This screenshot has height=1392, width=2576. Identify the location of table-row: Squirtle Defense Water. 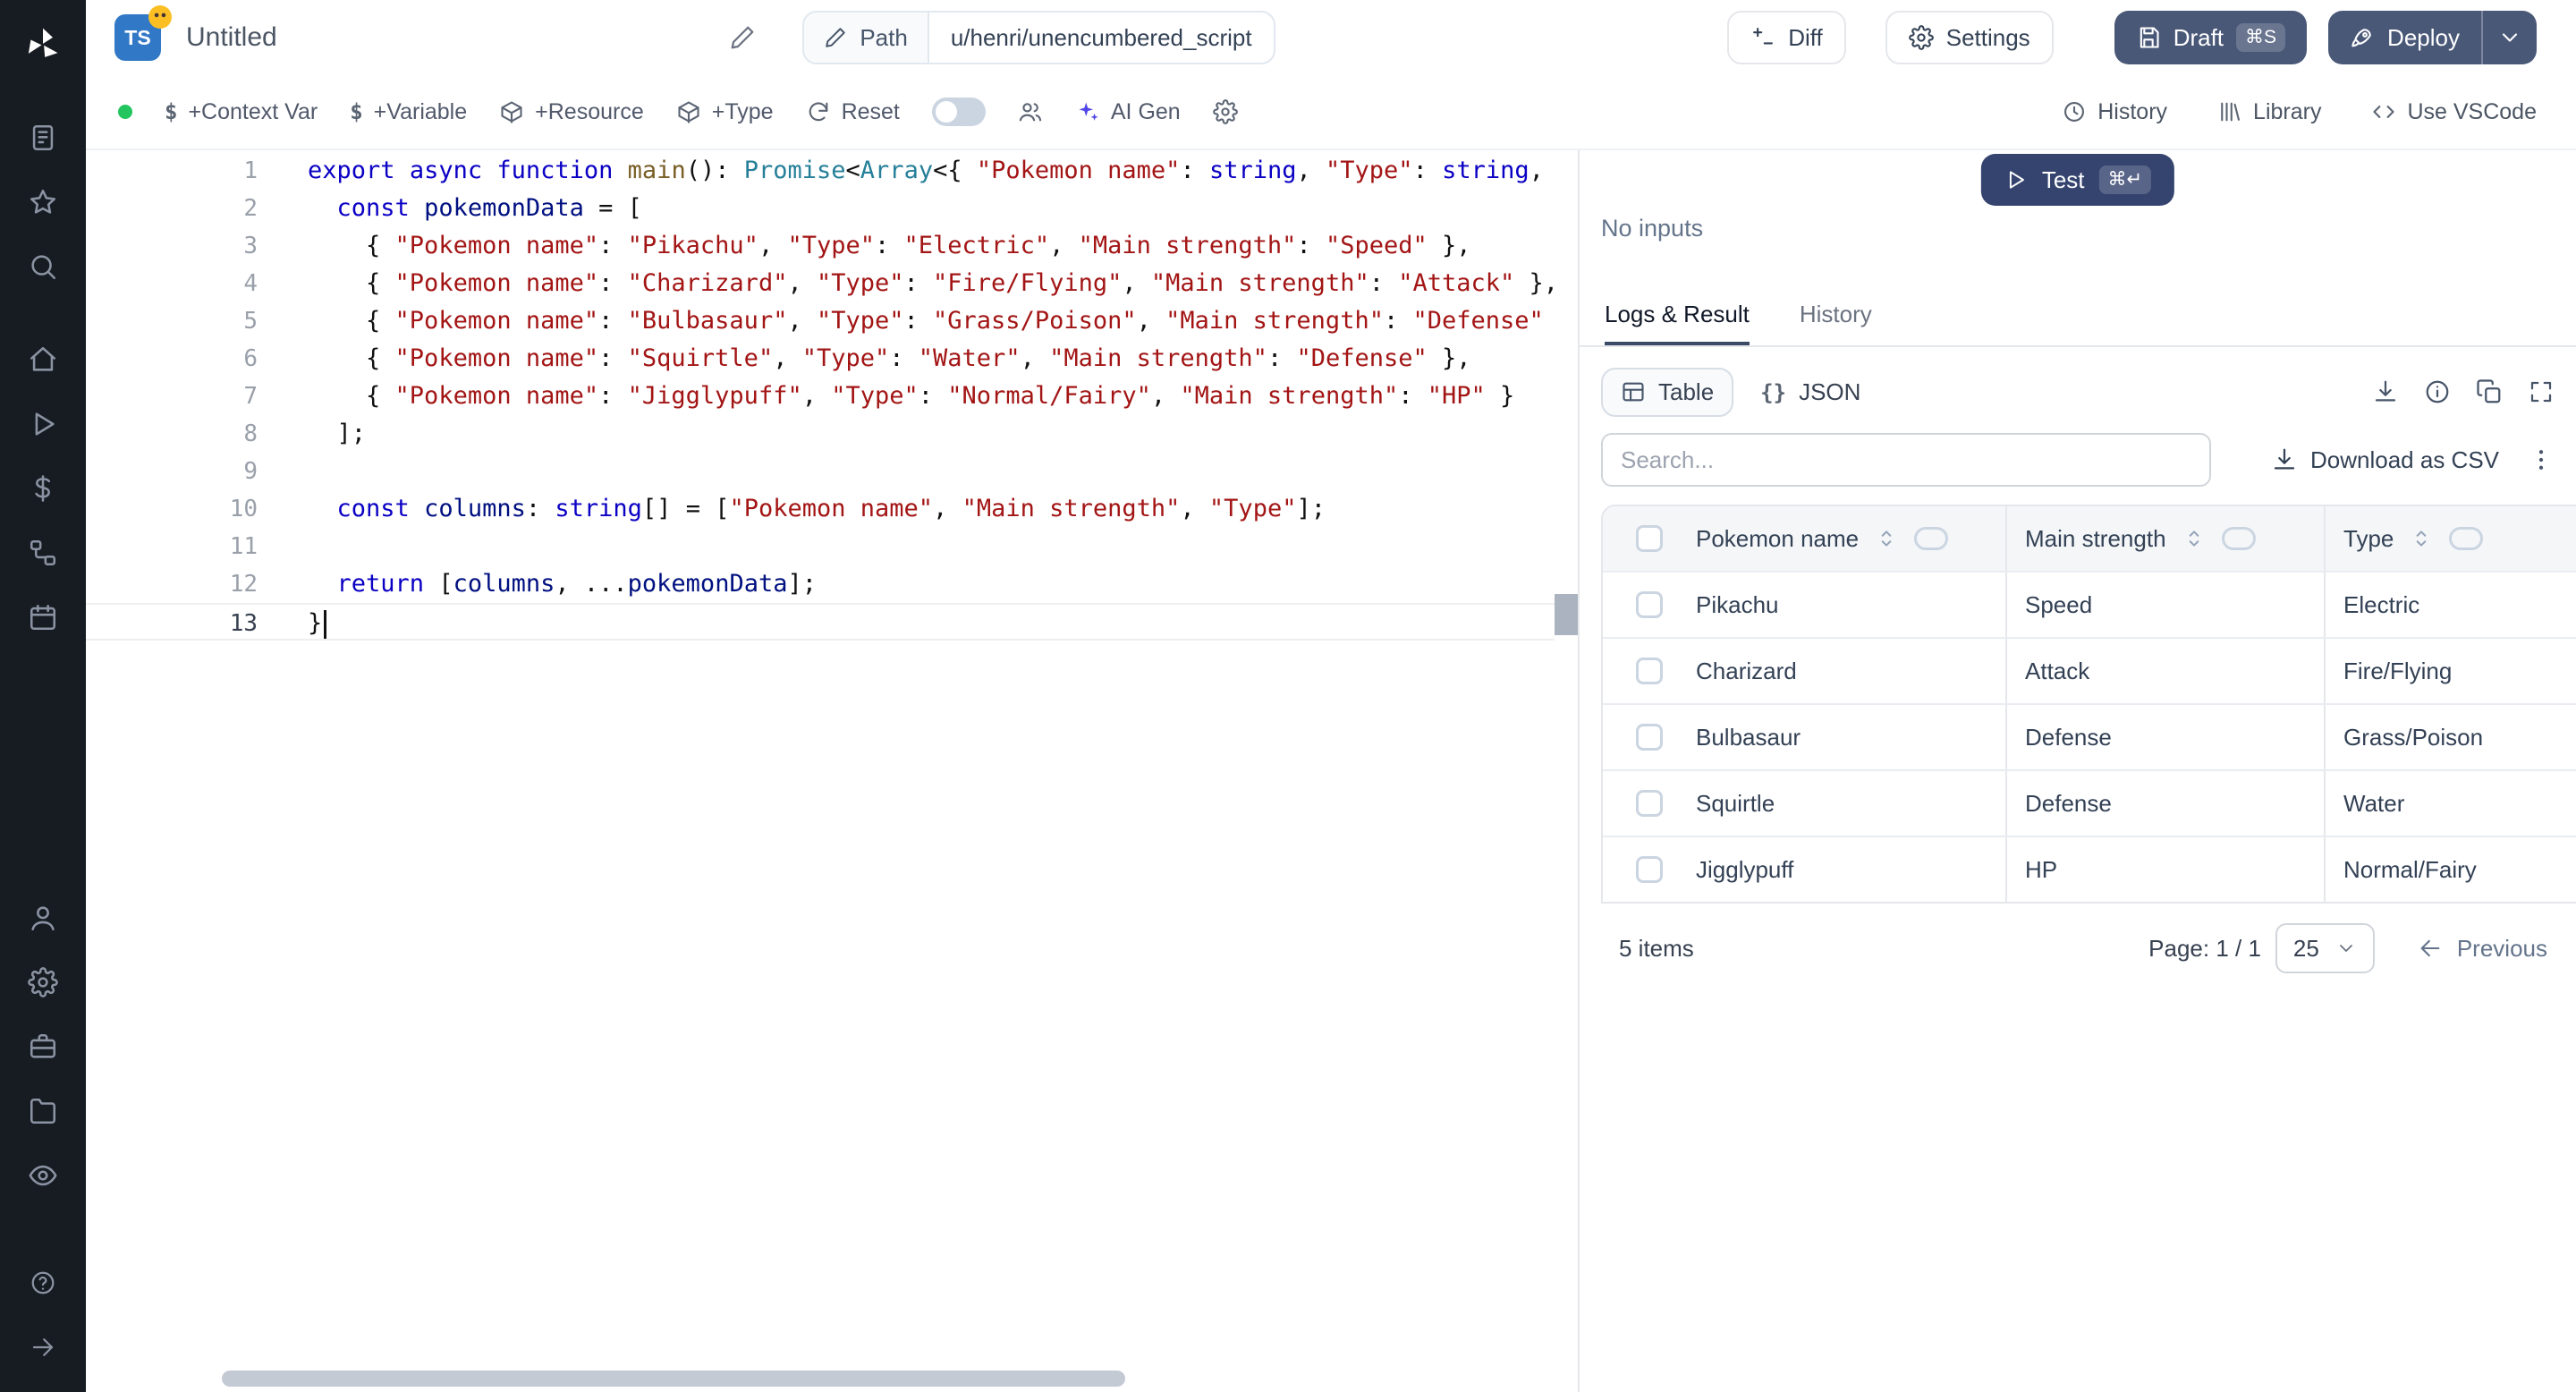
(2089, 802).